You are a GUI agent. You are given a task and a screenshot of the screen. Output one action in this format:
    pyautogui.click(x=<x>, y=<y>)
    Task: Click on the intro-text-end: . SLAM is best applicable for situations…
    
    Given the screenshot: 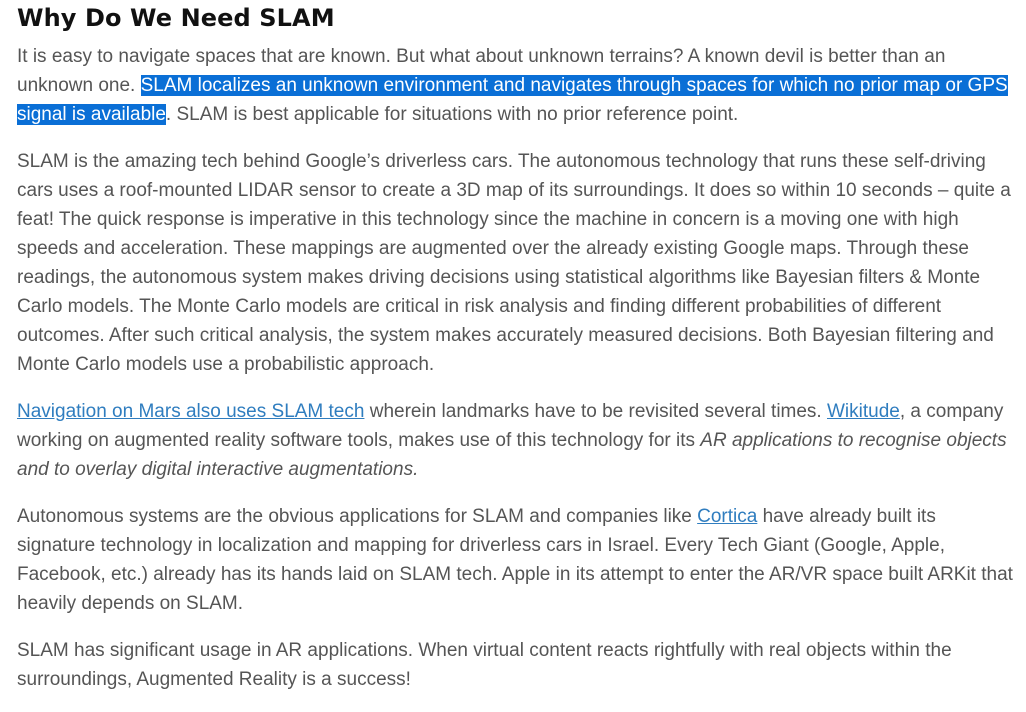 What is the action you would take?
    pyautogui.click(x=452, y=114)
    